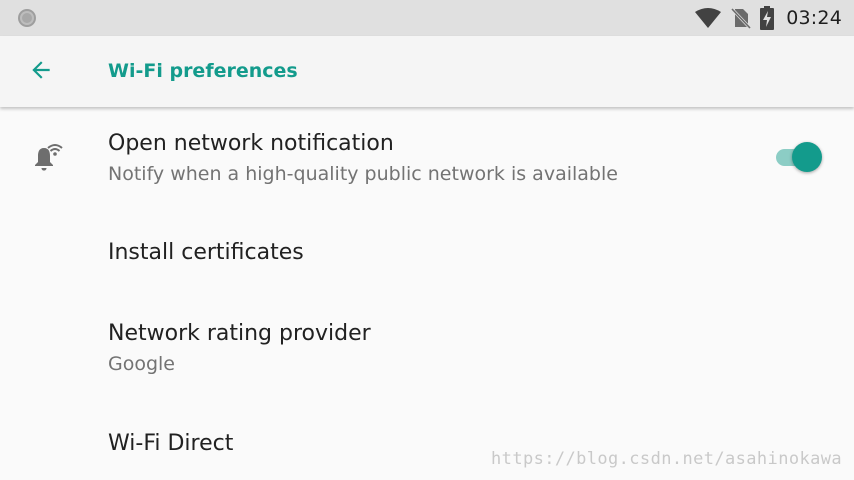 This screenshot has height=480, width=854. Describe the element at coordinates (708, 18) in the screenshot. I see `wifi-signal-icon` at that location.